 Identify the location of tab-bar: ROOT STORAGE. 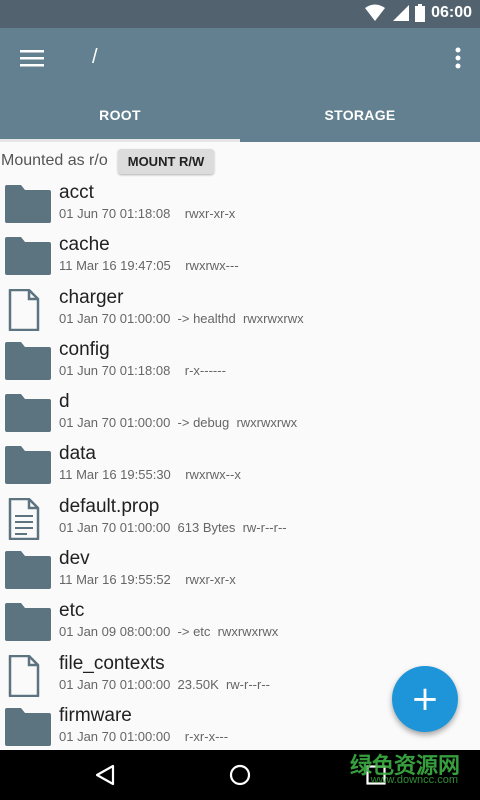
(240, 115).